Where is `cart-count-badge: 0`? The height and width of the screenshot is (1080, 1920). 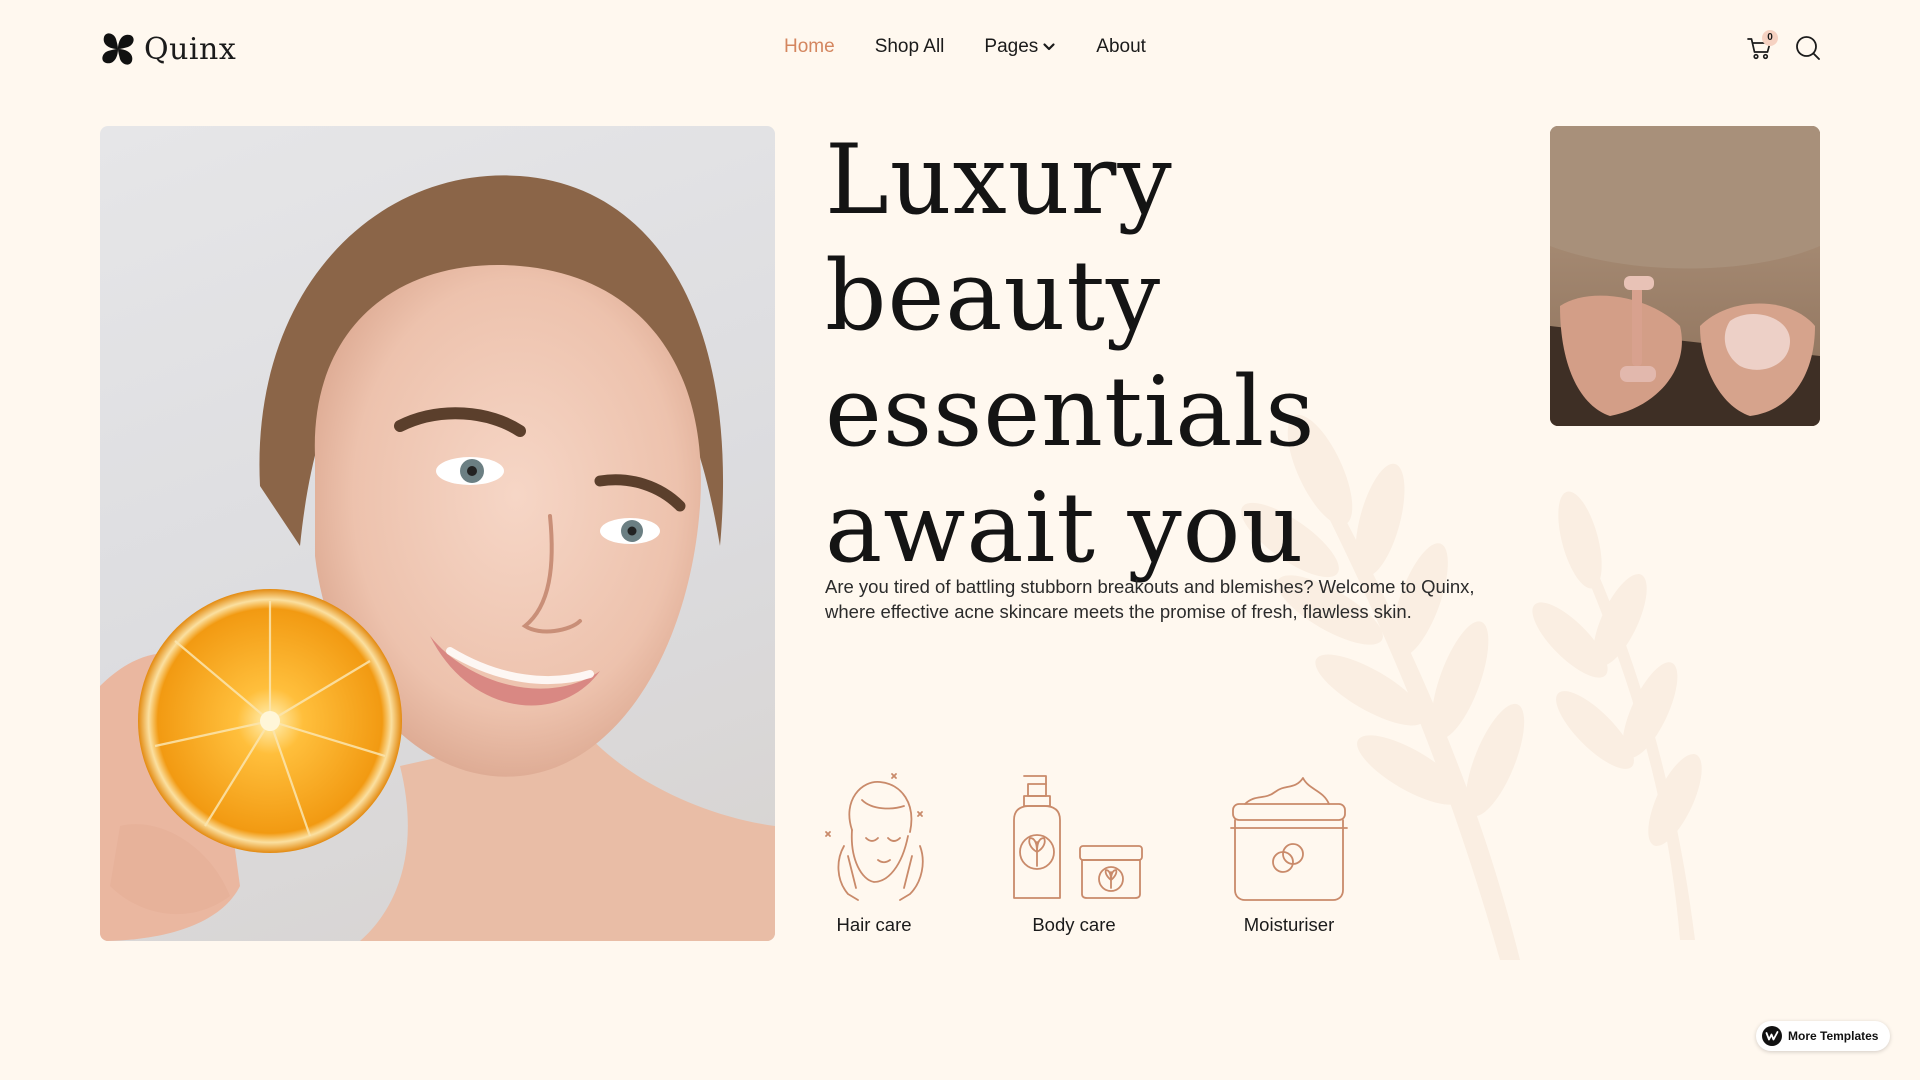 cart-count-badge: 0 is located at coordinates (1770, 38).